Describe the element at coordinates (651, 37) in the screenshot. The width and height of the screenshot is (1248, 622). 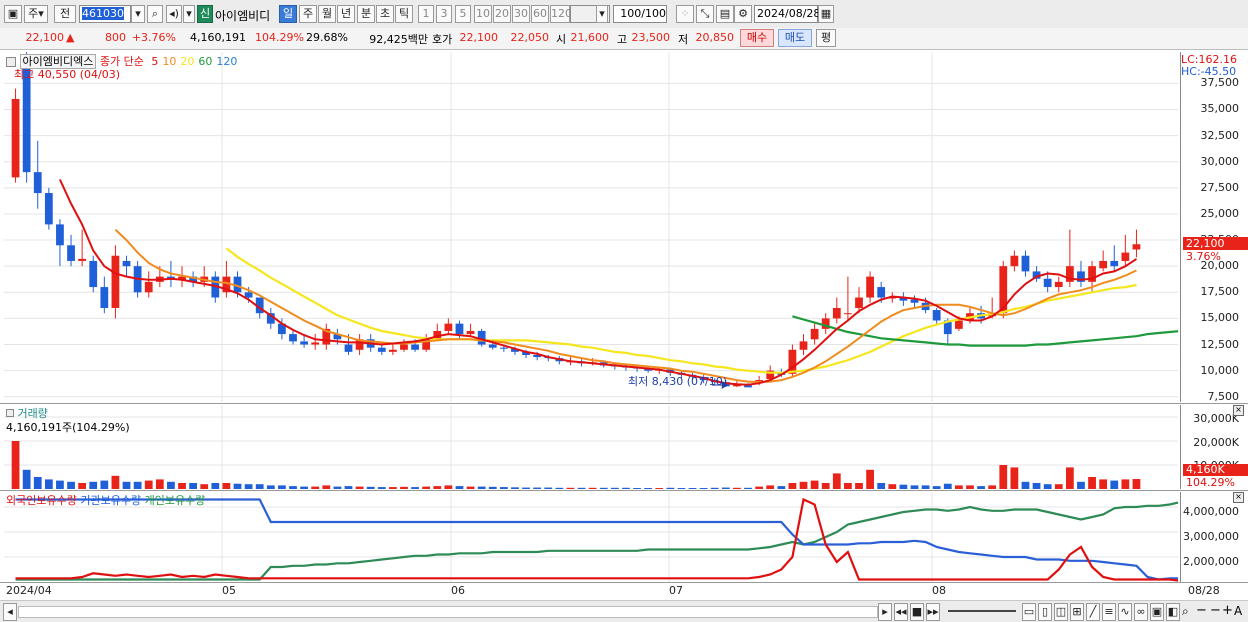
I see `high-price: 23,500` at that location.